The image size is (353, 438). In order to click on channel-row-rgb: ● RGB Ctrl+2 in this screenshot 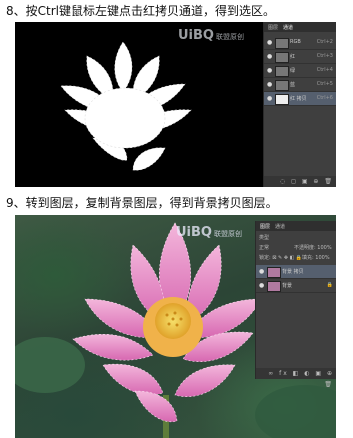, I will do `click(300, 43)`.